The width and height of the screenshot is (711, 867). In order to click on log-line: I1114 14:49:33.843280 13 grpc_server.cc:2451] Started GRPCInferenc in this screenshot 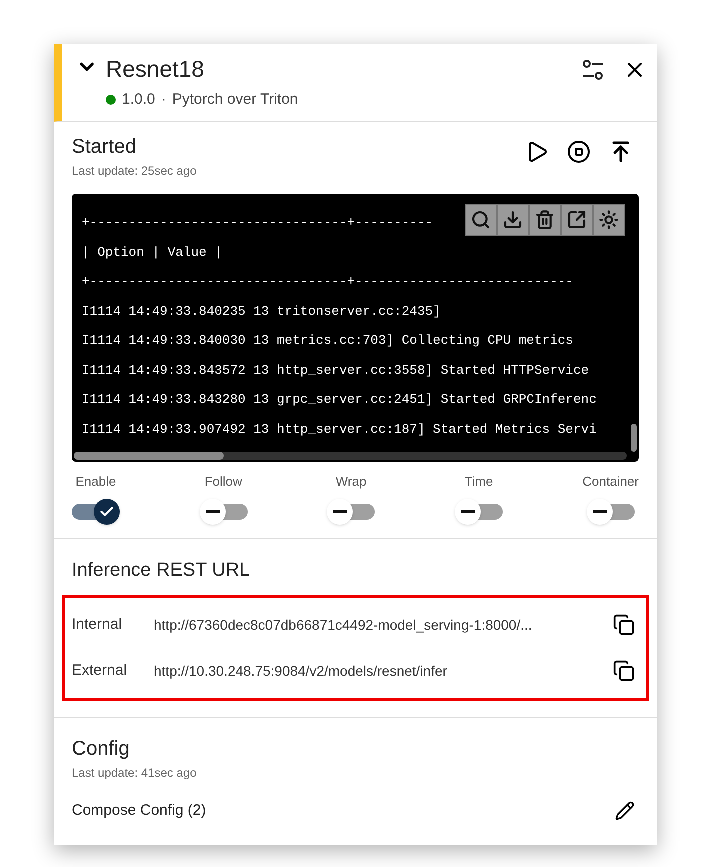, I will do `click(339, 400)`.